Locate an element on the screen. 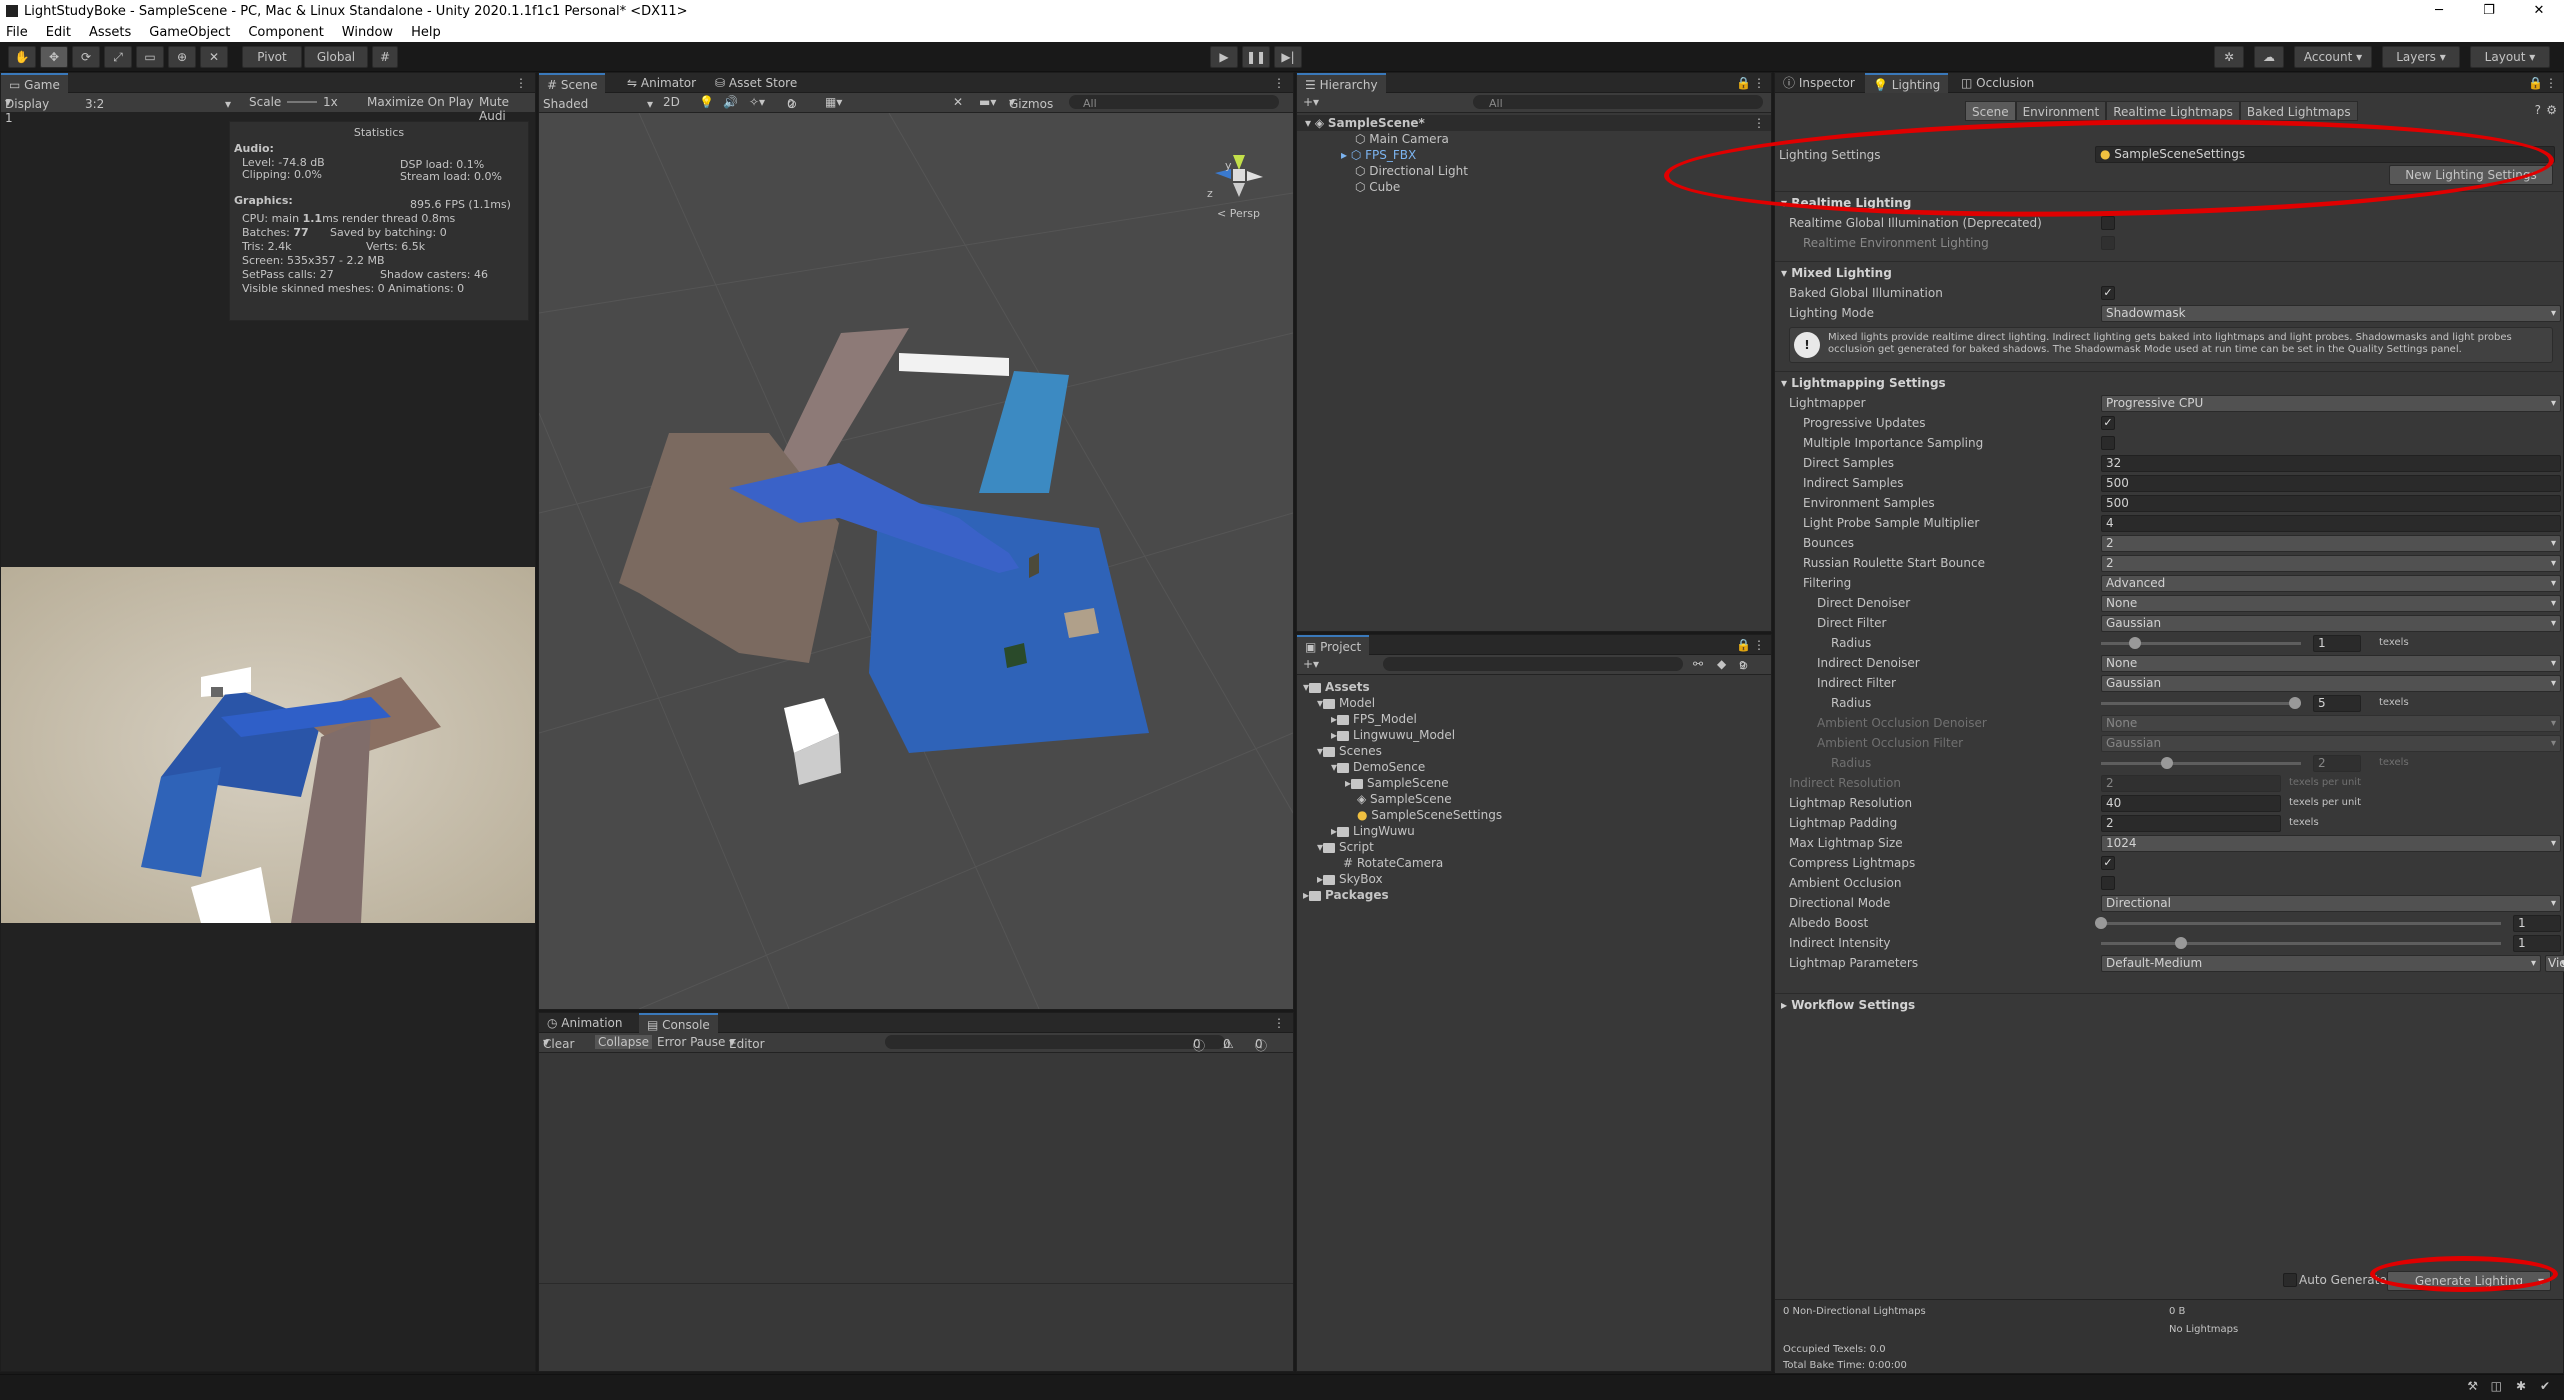 Image resolution: width=2564 pixels, height=1400 pixels. lightmapping-dropdown: Gaussian is located at coordinates (2331, 683).